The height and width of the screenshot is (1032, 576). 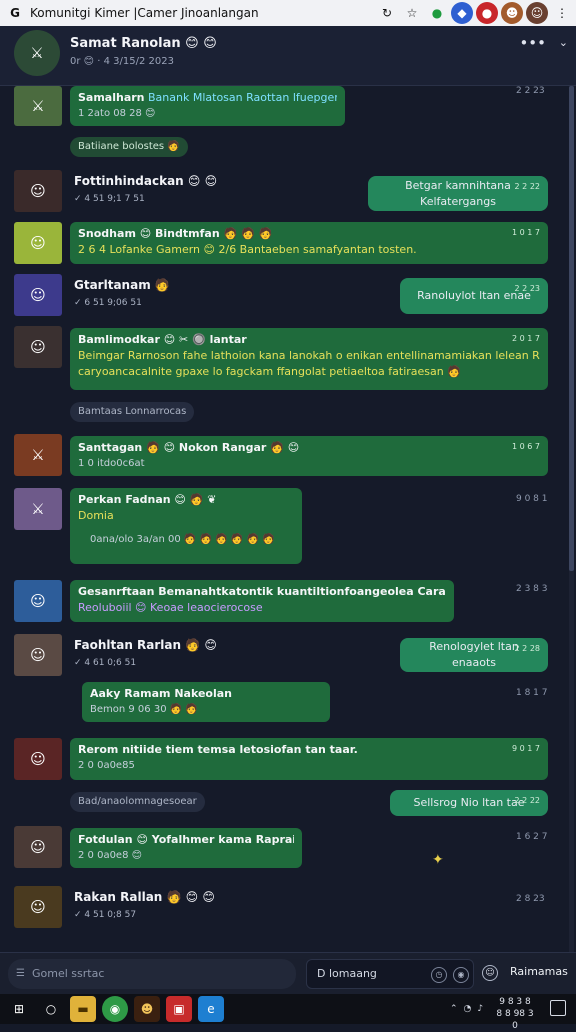 I want to click on wifi-icon: ◔, so click(x=468, y=1009).